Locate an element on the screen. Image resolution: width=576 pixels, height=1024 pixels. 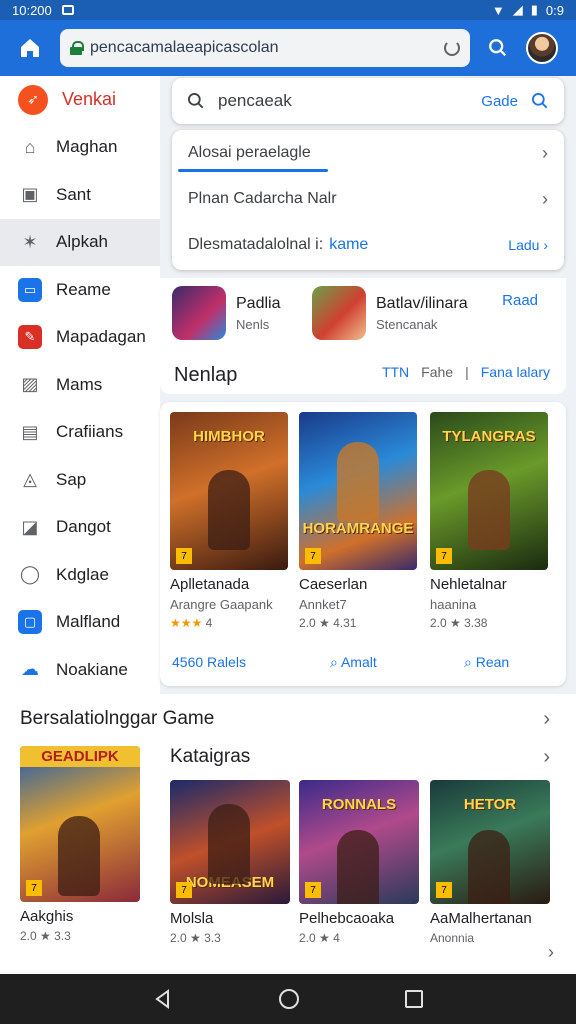
app-sub: Nenls is located at coordinates (253, 324).